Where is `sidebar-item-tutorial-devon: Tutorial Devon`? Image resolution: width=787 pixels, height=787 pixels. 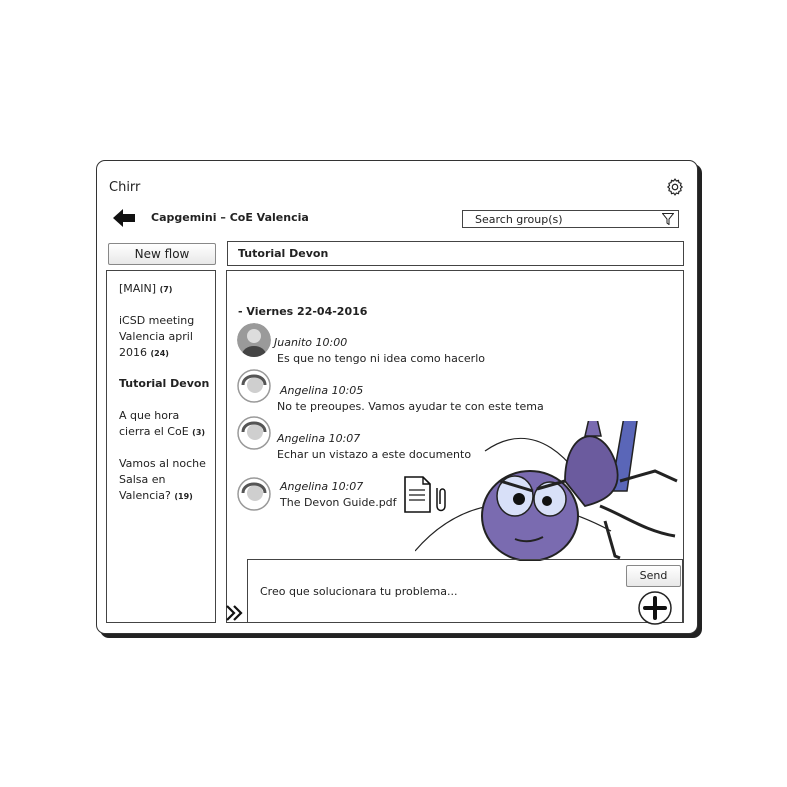 sidebar-item-tutorial-devon: Tutorial Devon is located at coordinates (166, 384).